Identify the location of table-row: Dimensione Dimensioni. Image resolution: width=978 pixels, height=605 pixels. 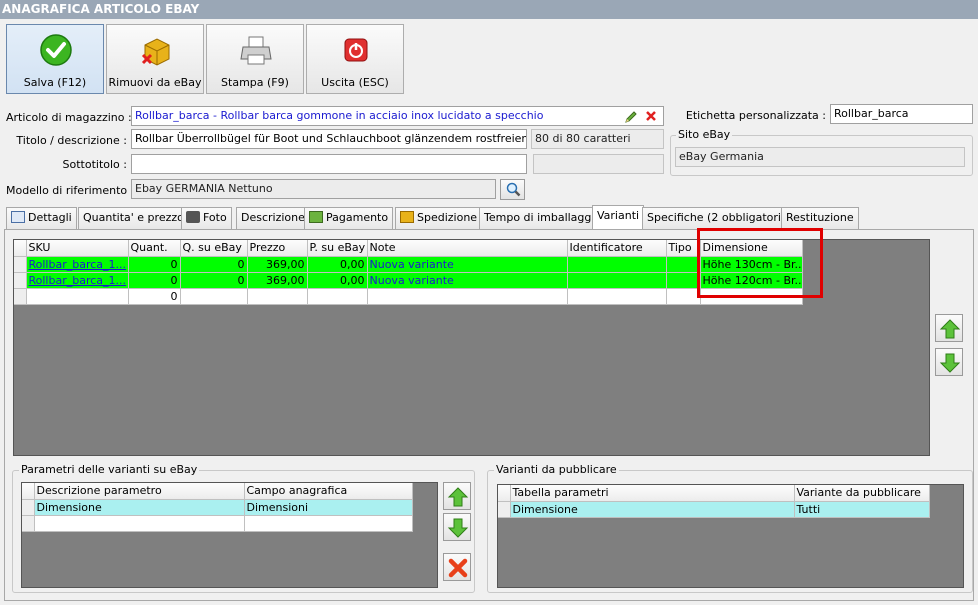
(217, 507).